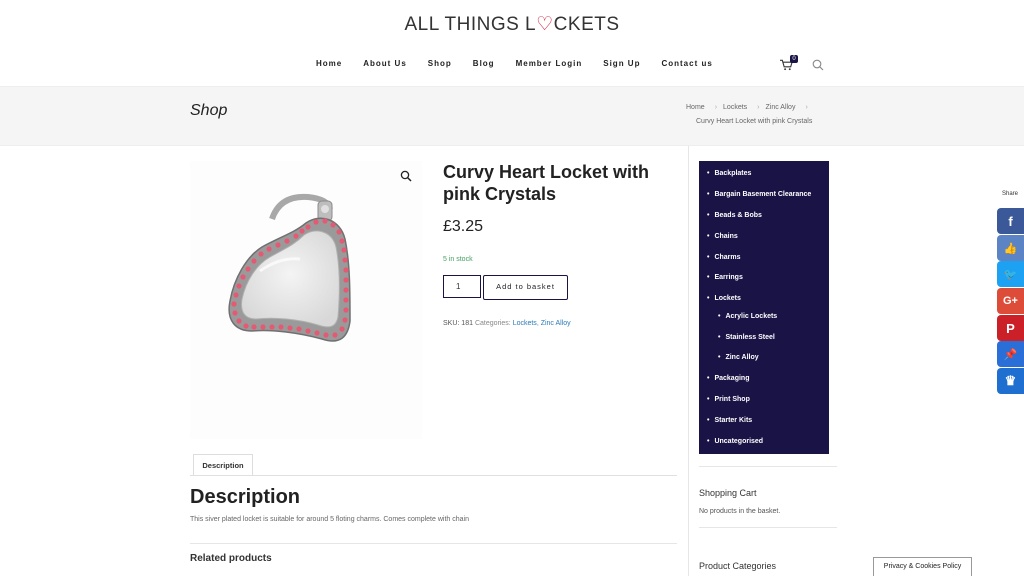  Describe the element at coordinates (1010, 248) in the screenshot. I see `like-share-icon: 👍` at that location.